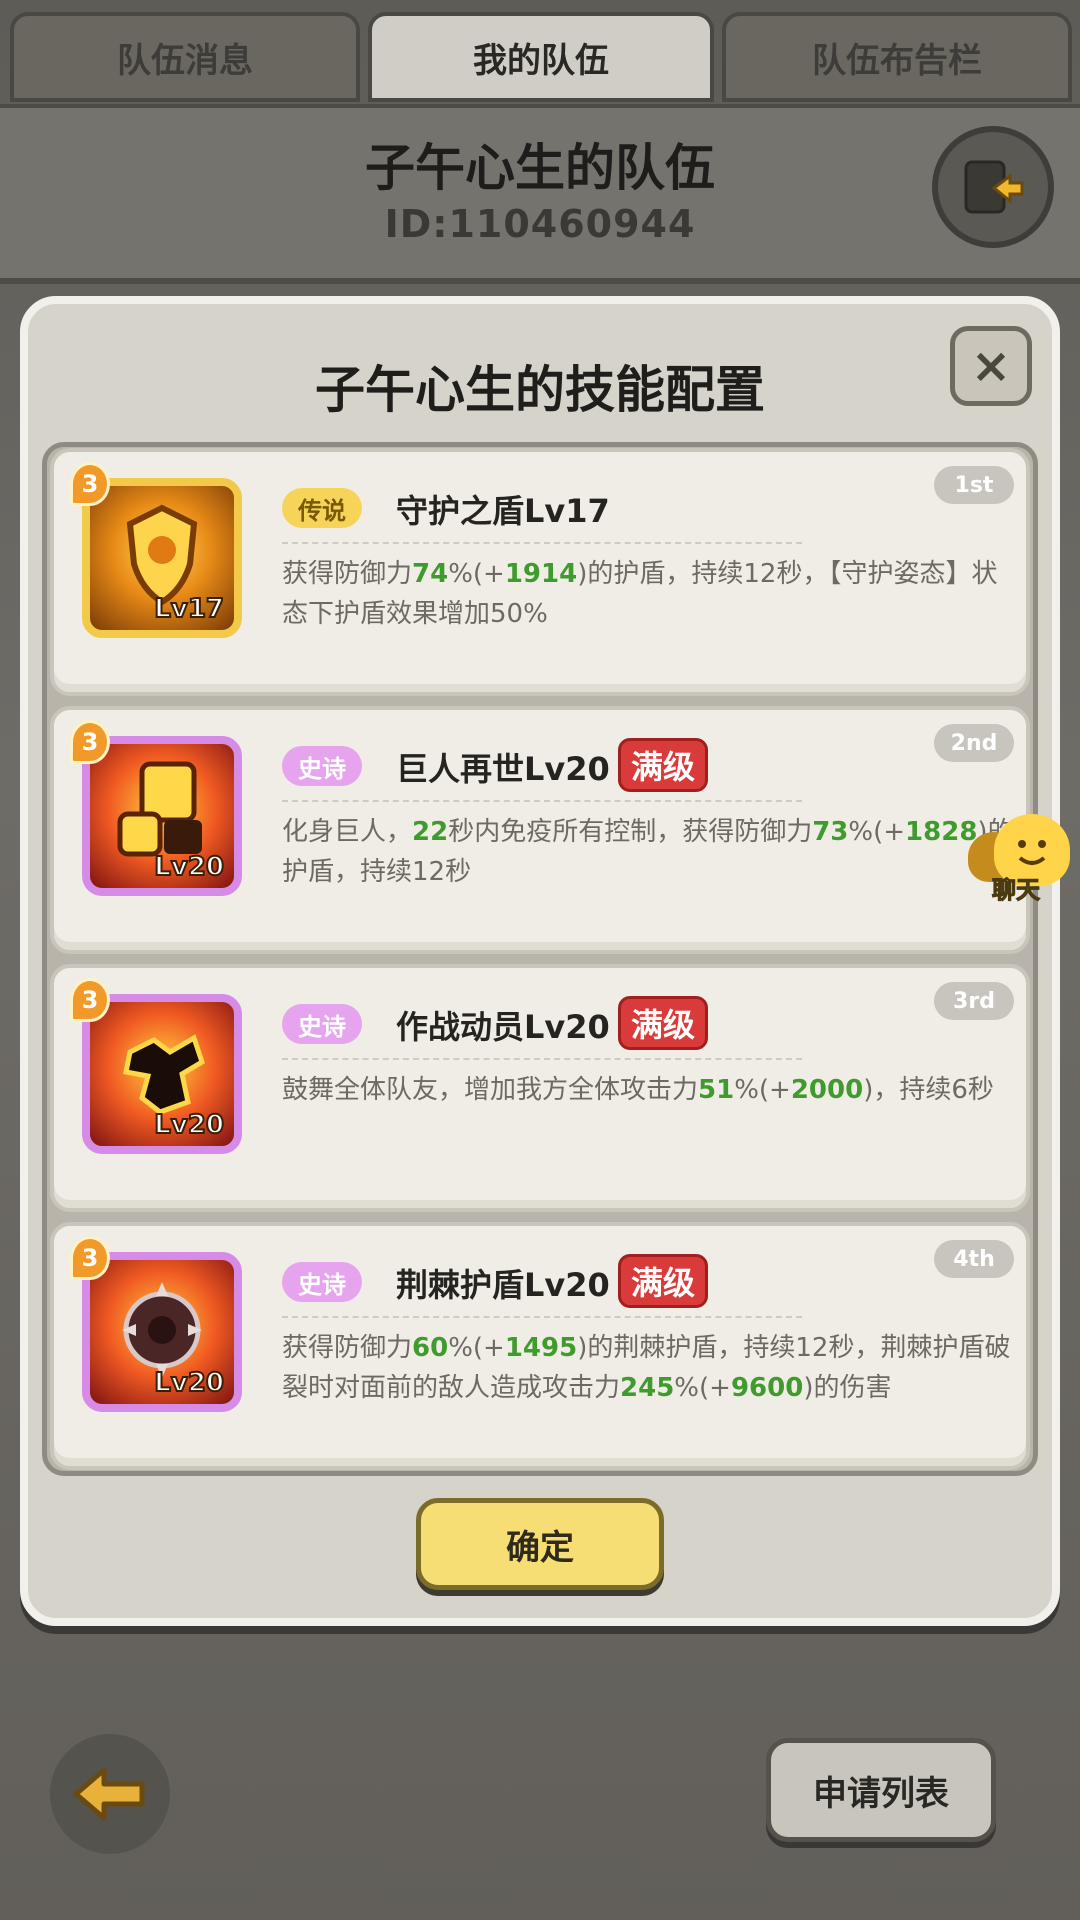  Describe the element at coordinates (162, 1074) in the screenshot. I see `rally-skill-icon: Lv20` at that location.